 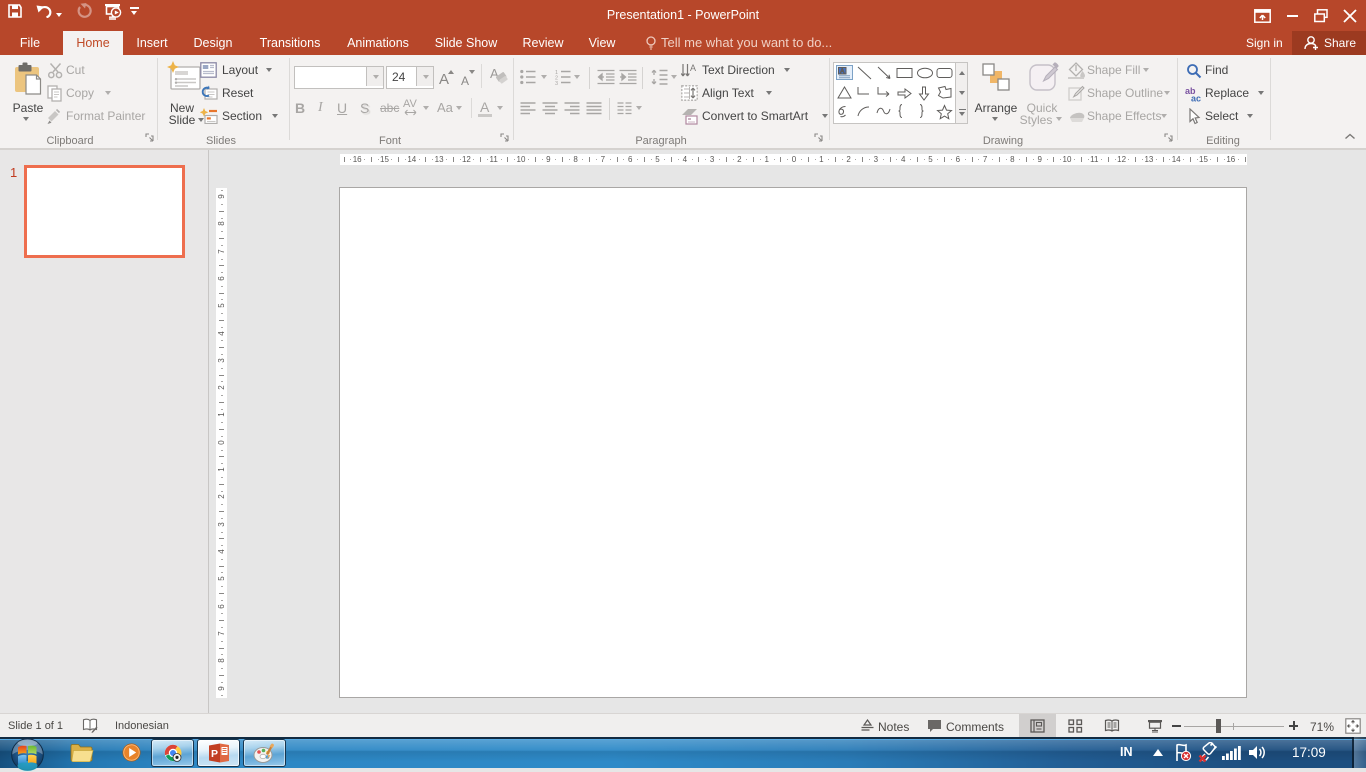 I want to click on svg-text: ac, so click(x=1196, y=98).